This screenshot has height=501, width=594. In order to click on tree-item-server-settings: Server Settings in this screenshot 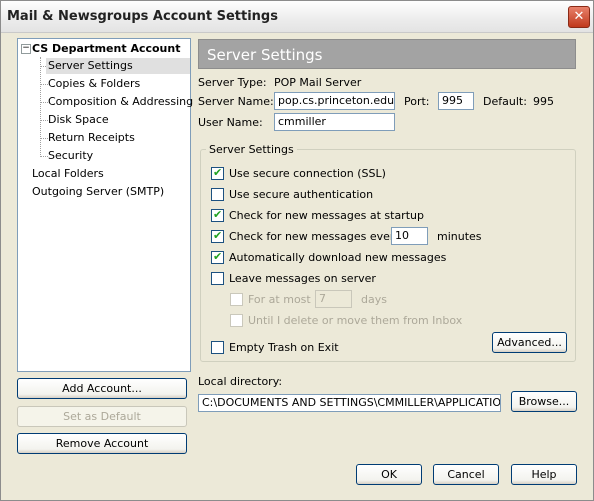, I will do `click(118, 66)`.